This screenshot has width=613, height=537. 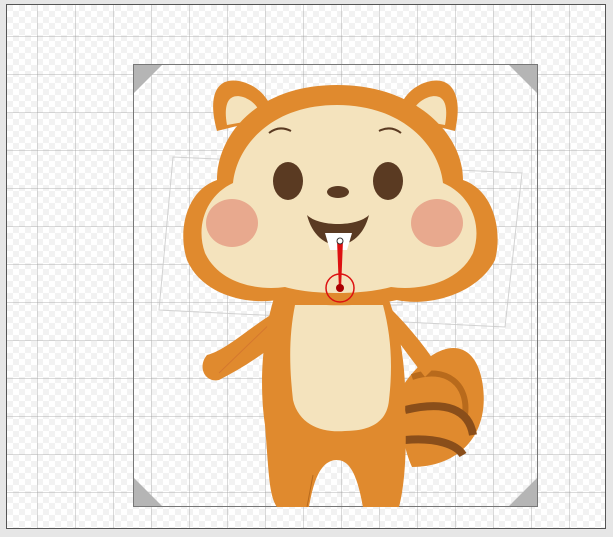 What do you see at coordinates (334, 401) in the screenshot?
I see `squirrel-body` at bounding box center [334, 401].